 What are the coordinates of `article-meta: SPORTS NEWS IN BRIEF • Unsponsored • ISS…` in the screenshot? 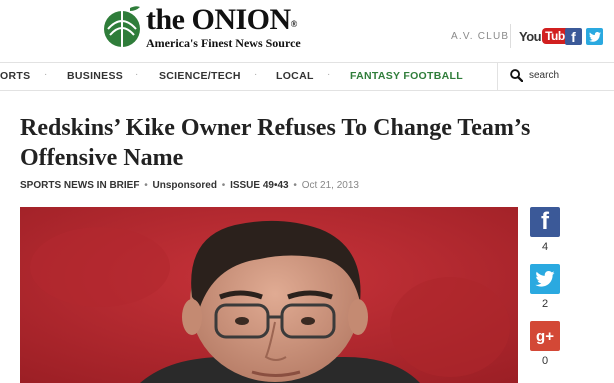 It's located at (189, 185).